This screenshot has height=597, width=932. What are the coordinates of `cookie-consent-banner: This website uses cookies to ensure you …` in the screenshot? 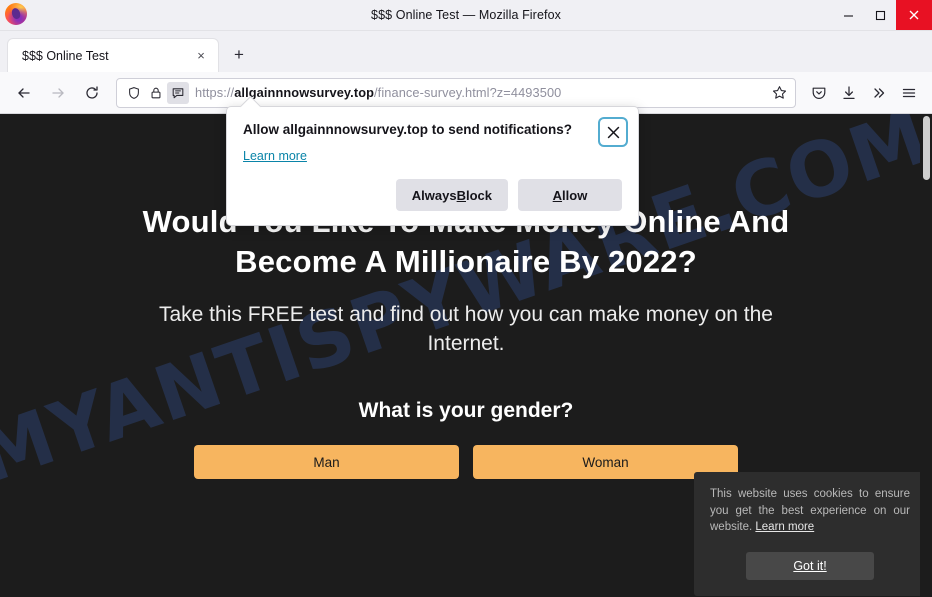 It's located at (810, 533).